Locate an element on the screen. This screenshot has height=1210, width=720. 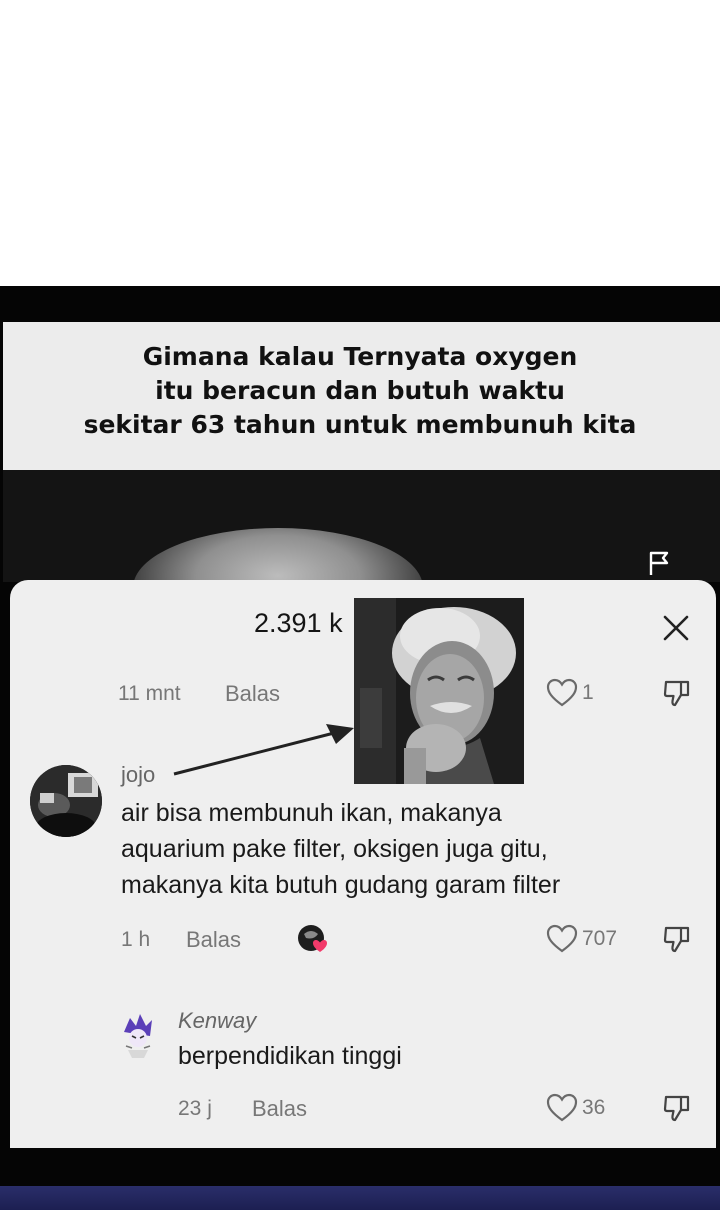
flag-icon is located at coordinates (659, 563).